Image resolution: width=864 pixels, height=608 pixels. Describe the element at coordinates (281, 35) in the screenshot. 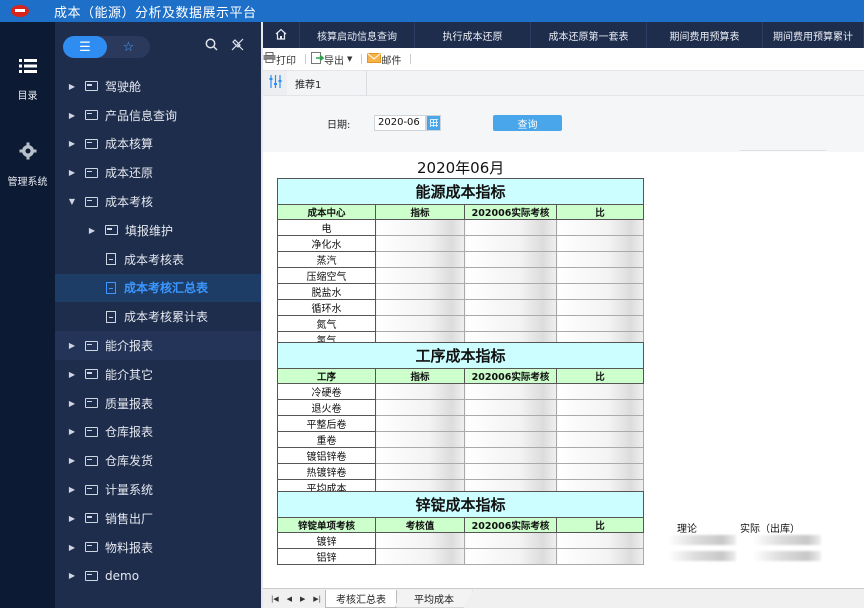

I see `home-tab` at that location.